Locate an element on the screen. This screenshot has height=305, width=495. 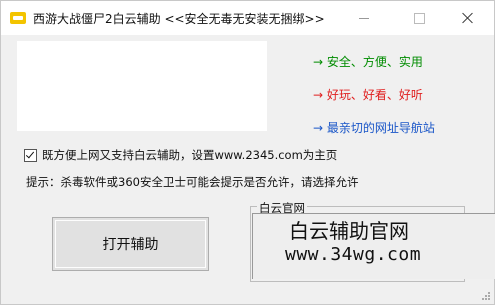
link-navigation-site: → 最亲切的网址导航站 is located at coordinates (374, 127).